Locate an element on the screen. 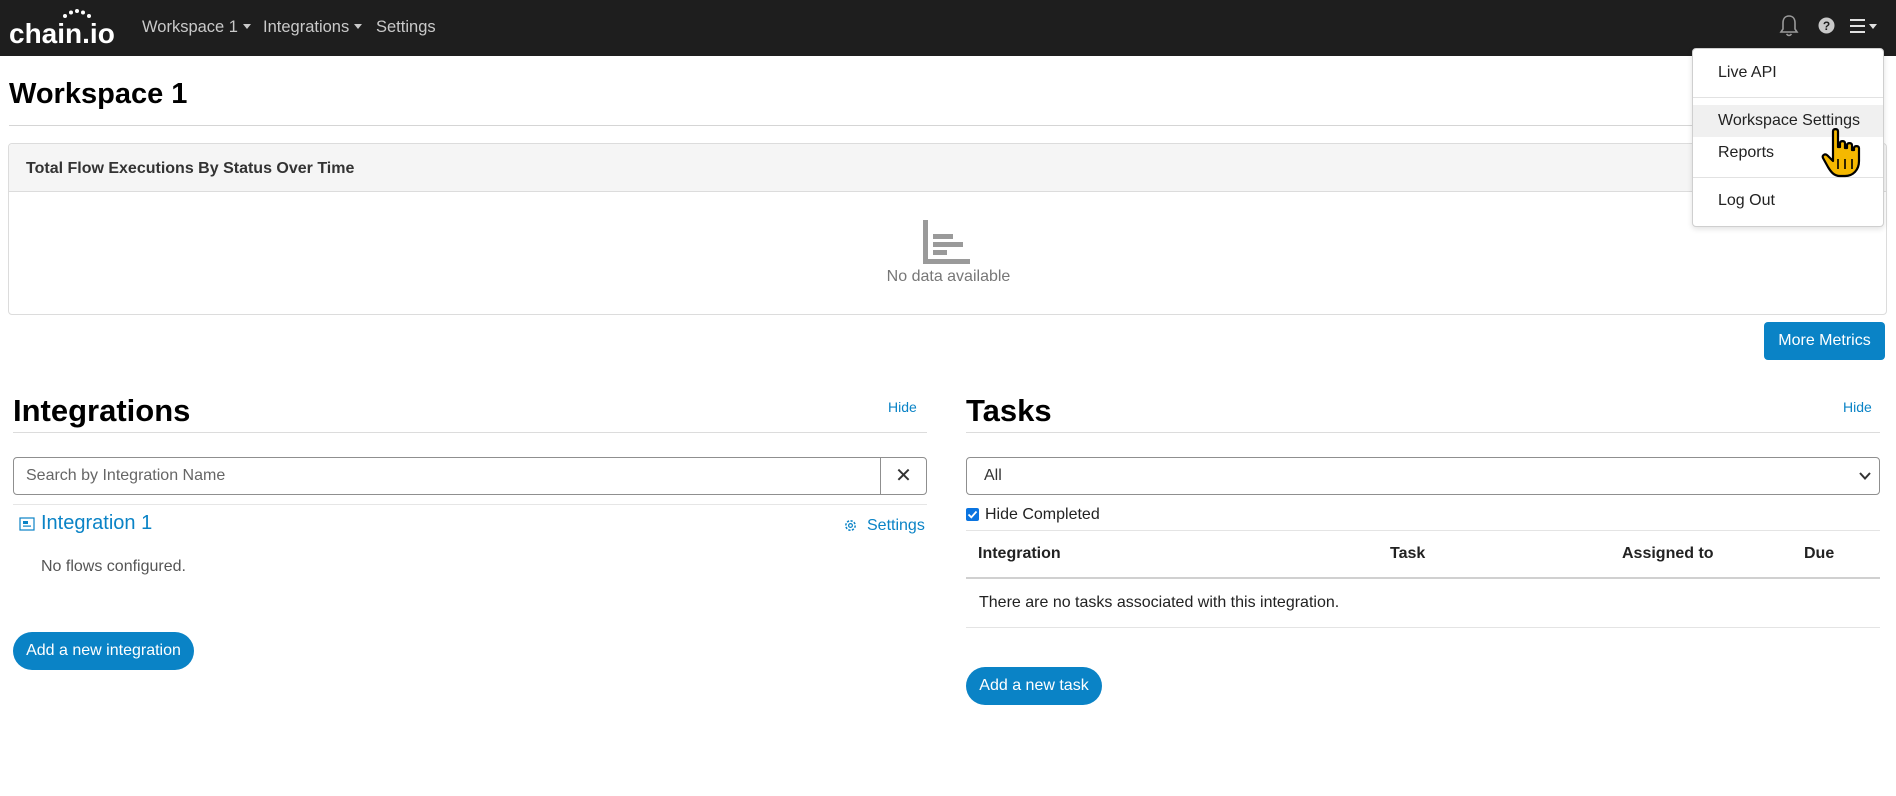 This screenshot has width=1896, height=796. tasks-table-header-border is located at coordinates (1423, 578).